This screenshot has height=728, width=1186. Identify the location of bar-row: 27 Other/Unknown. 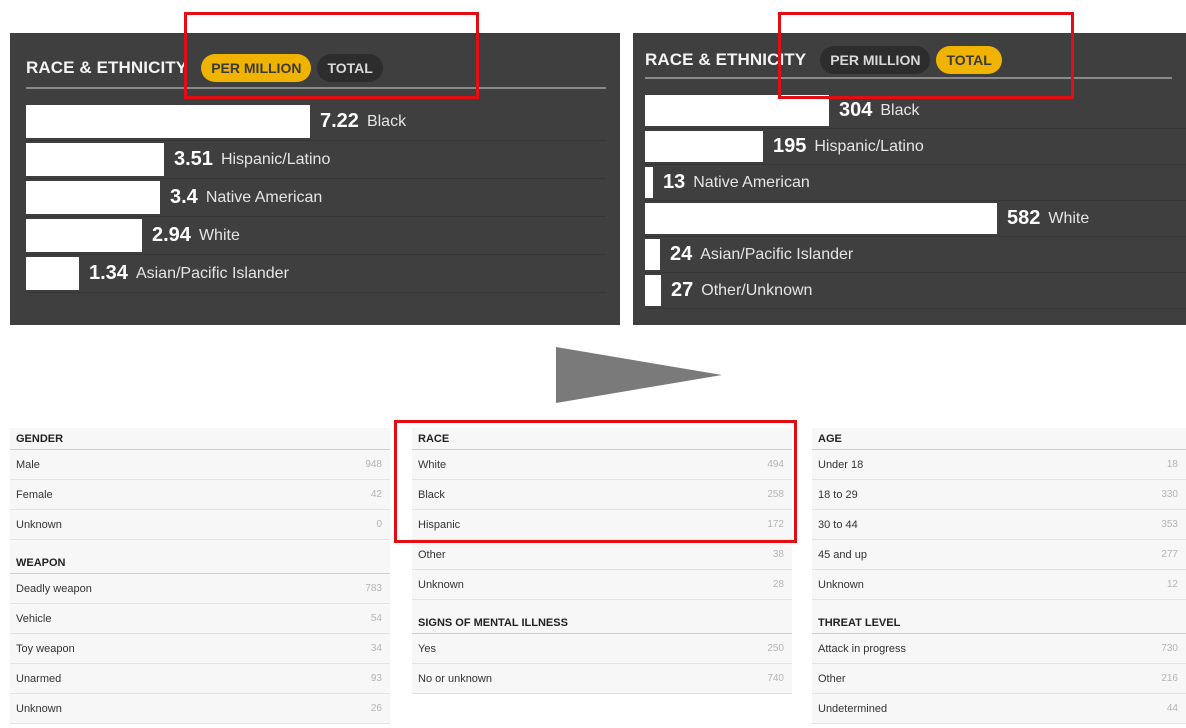
(915, 291).